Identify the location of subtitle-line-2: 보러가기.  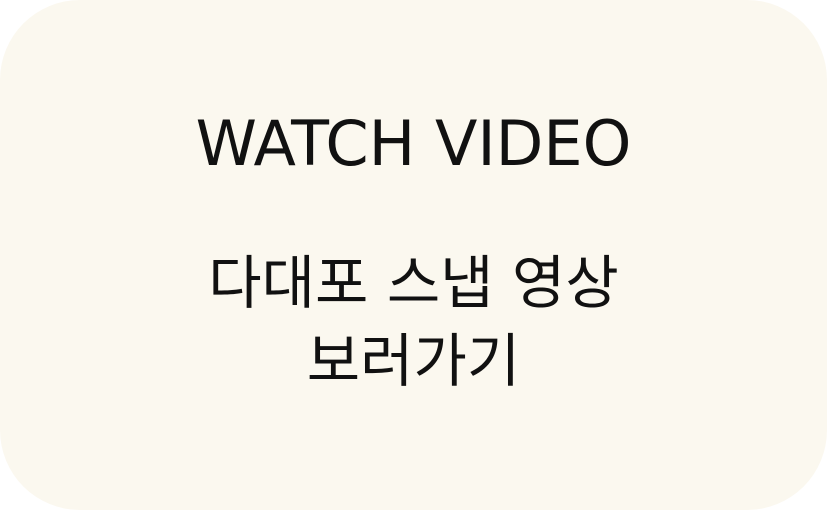
(413, 361).